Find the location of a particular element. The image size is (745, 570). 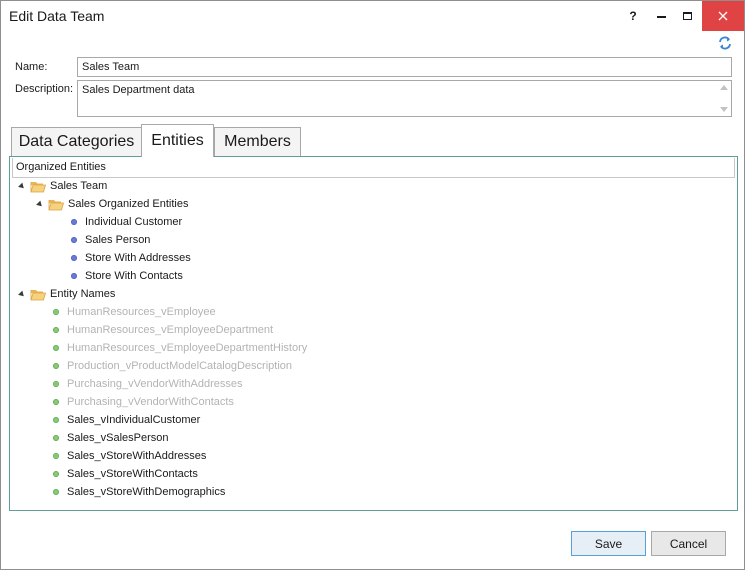

description-scrollbar is located at coordinates (723, 98).